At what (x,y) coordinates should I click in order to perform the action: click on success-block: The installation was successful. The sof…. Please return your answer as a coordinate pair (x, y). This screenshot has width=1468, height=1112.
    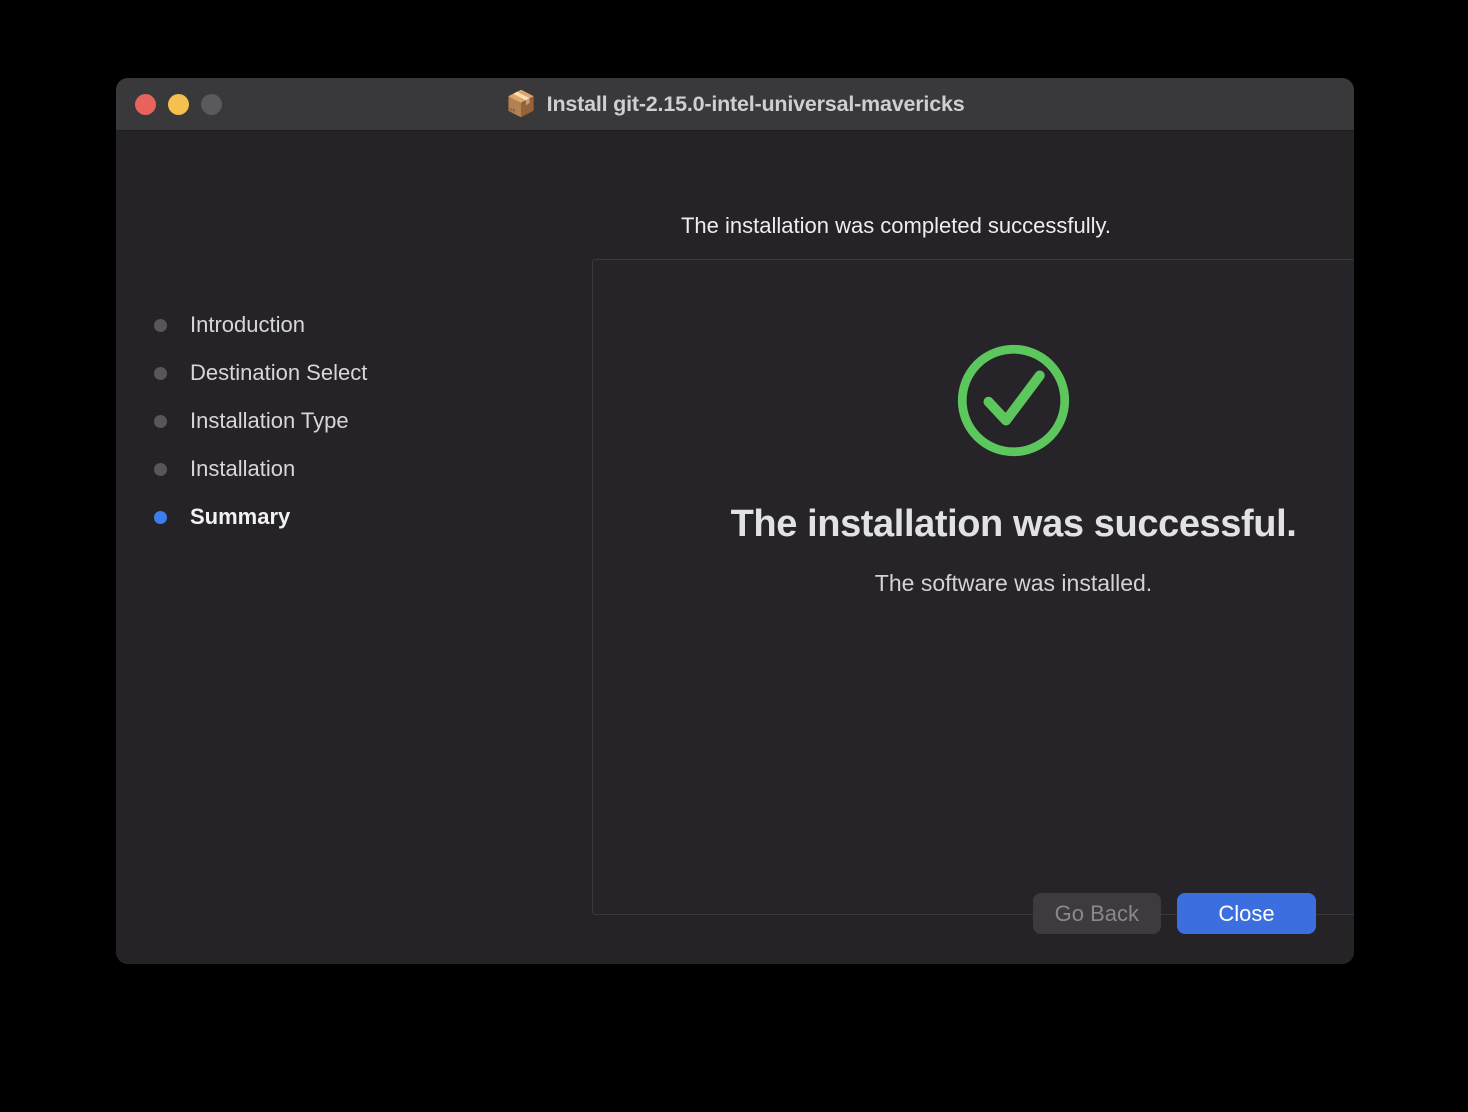
    Looking at the image, I should click on (973, 467).